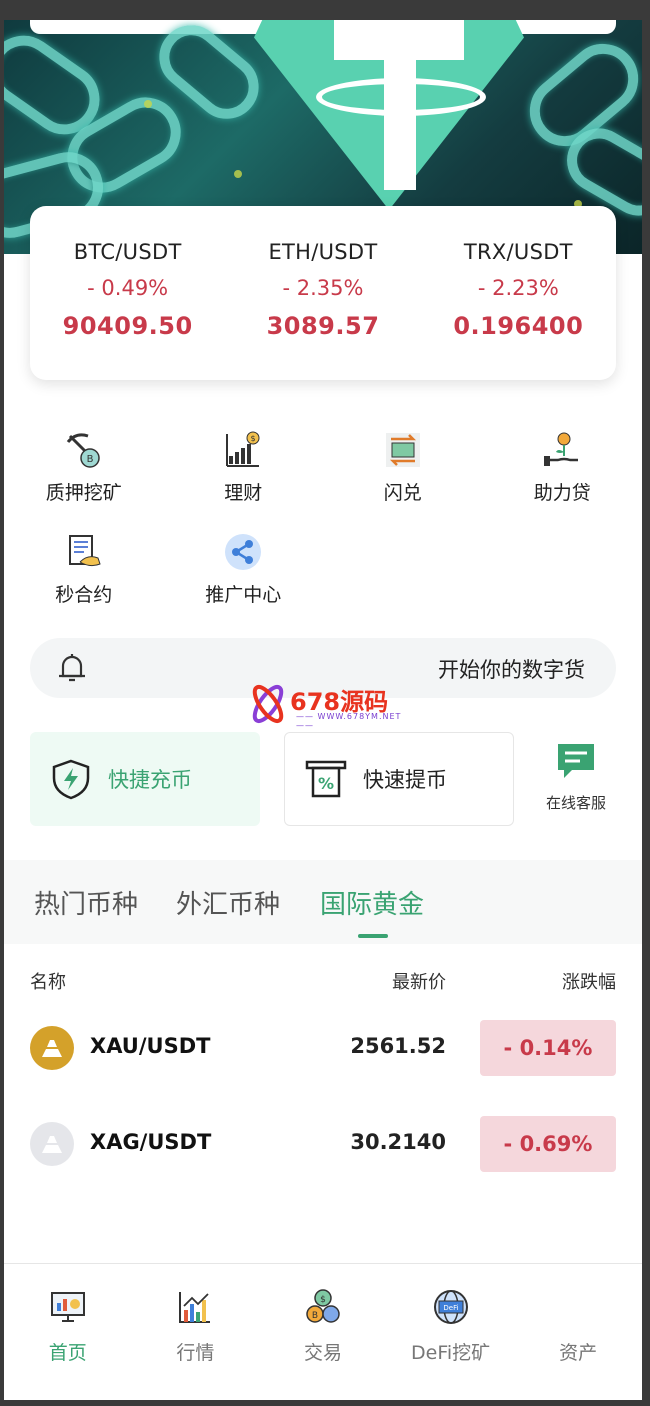 The height and width of the screenshot is (1406, 650). What do you see at coordinates (243, 552) in the screenshot?
I see `share-icon` at bounding box center [243, 552].